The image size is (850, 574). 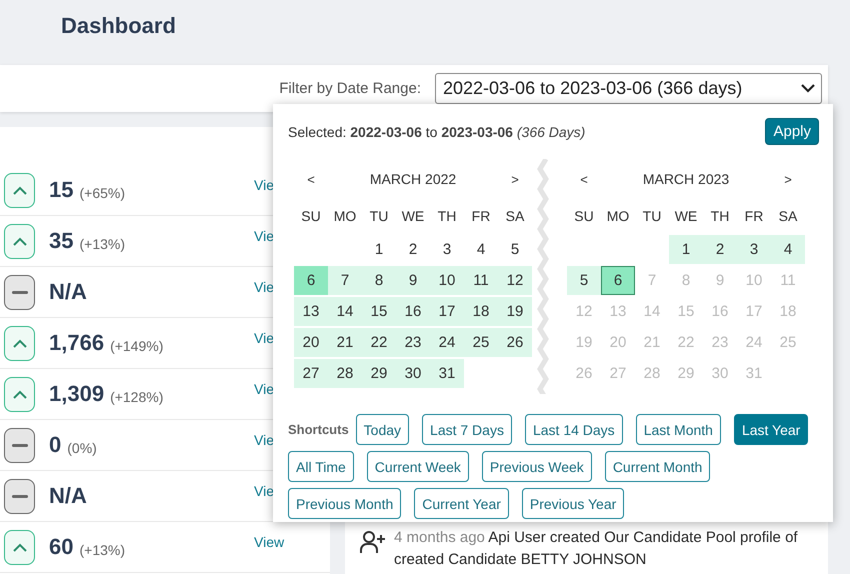 What do you see at coordinates (657, 466) in the screenshot?
I see `shortcut-button: Current Month` at bounding box center [657, 466].